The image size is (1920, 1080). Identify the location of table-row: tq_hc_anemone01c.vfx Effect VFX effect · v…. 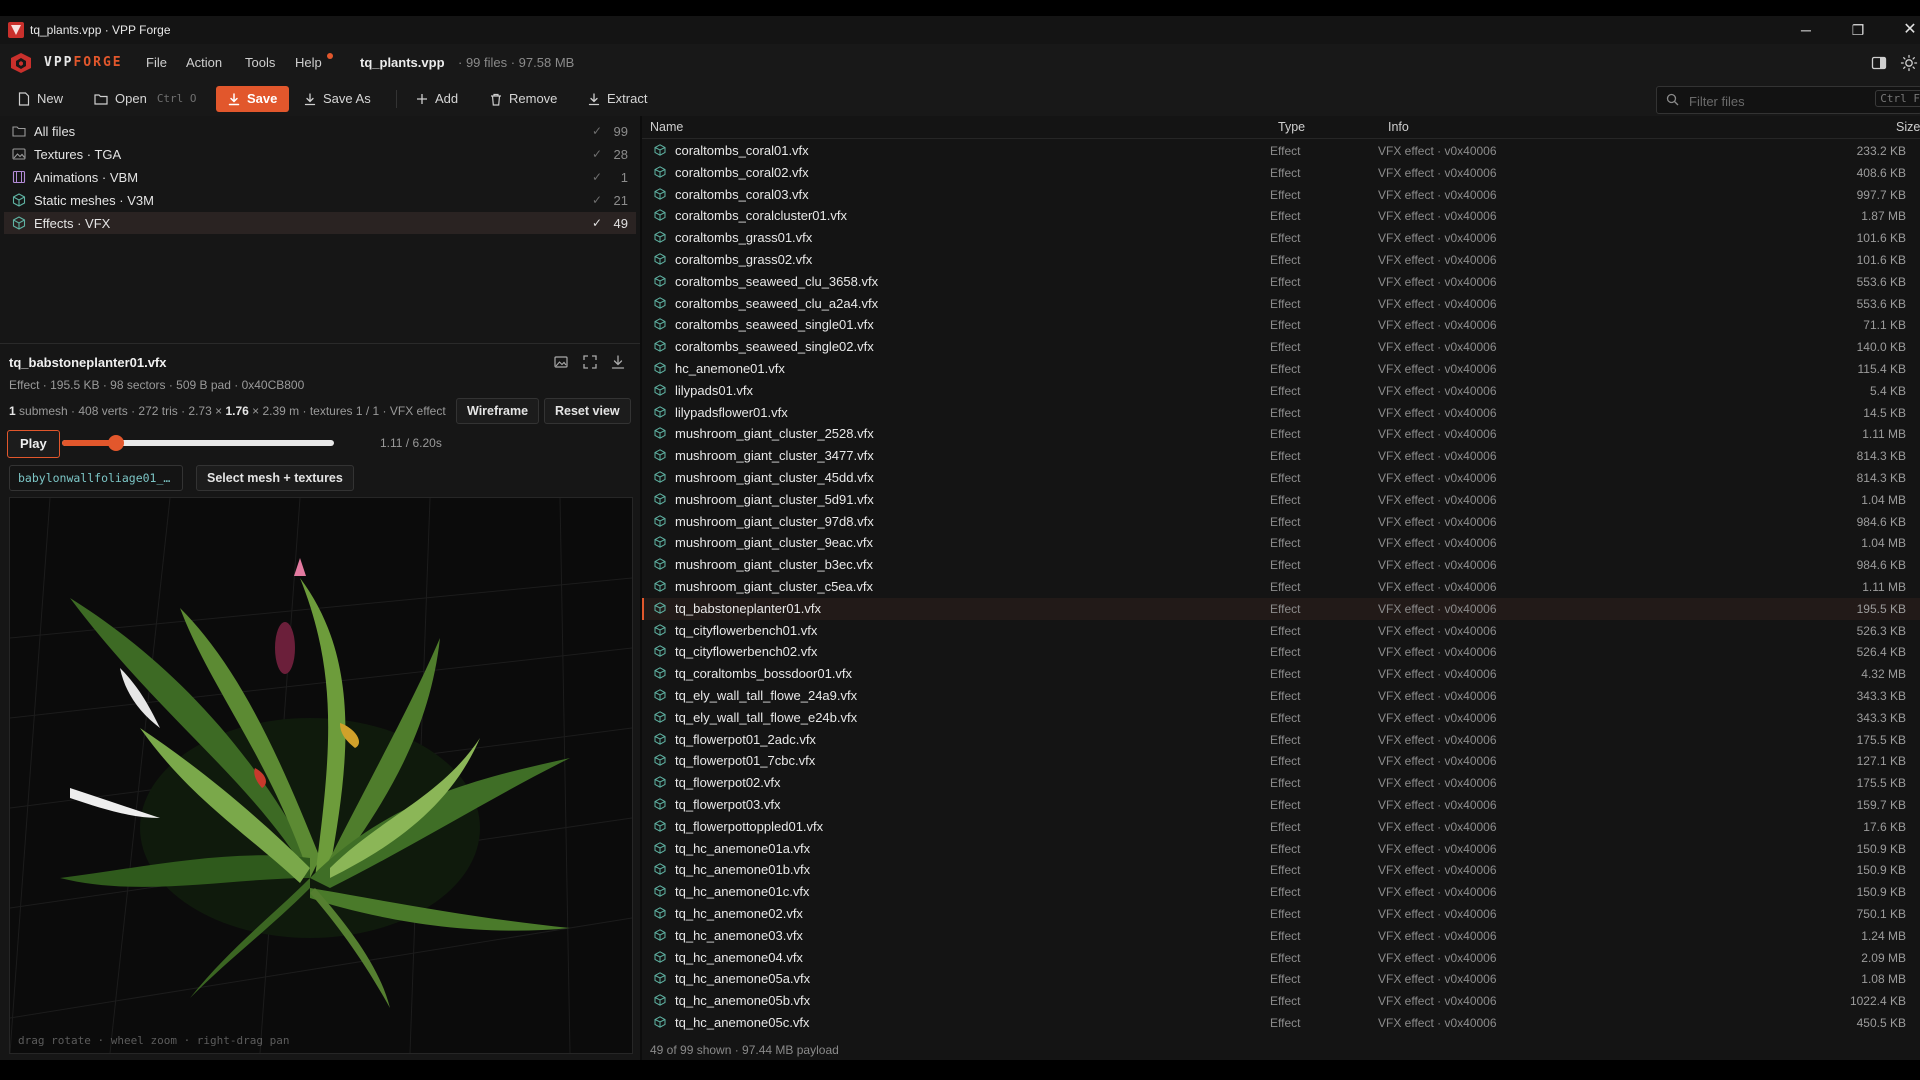
(1281, 892).